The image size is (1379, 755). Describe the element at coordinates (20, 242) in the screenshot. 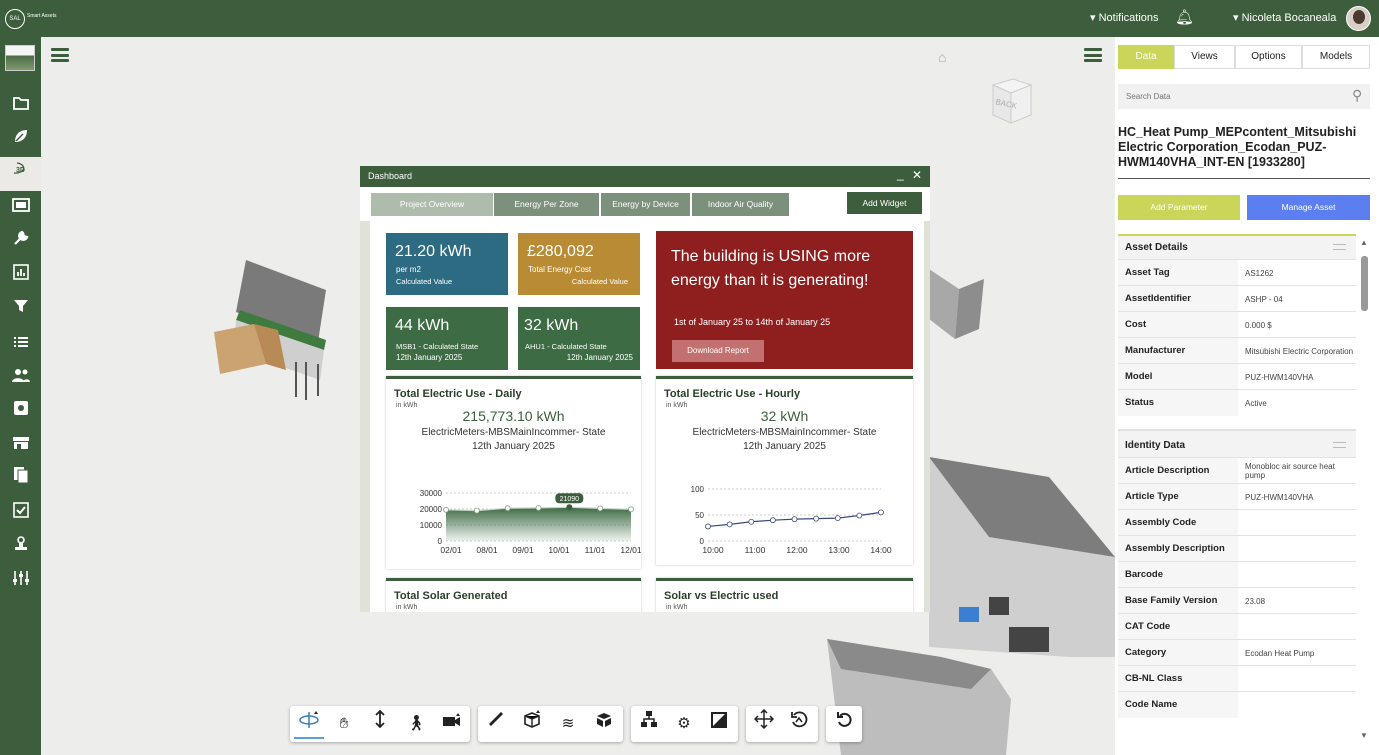

I see `wrench-icon` at that location.